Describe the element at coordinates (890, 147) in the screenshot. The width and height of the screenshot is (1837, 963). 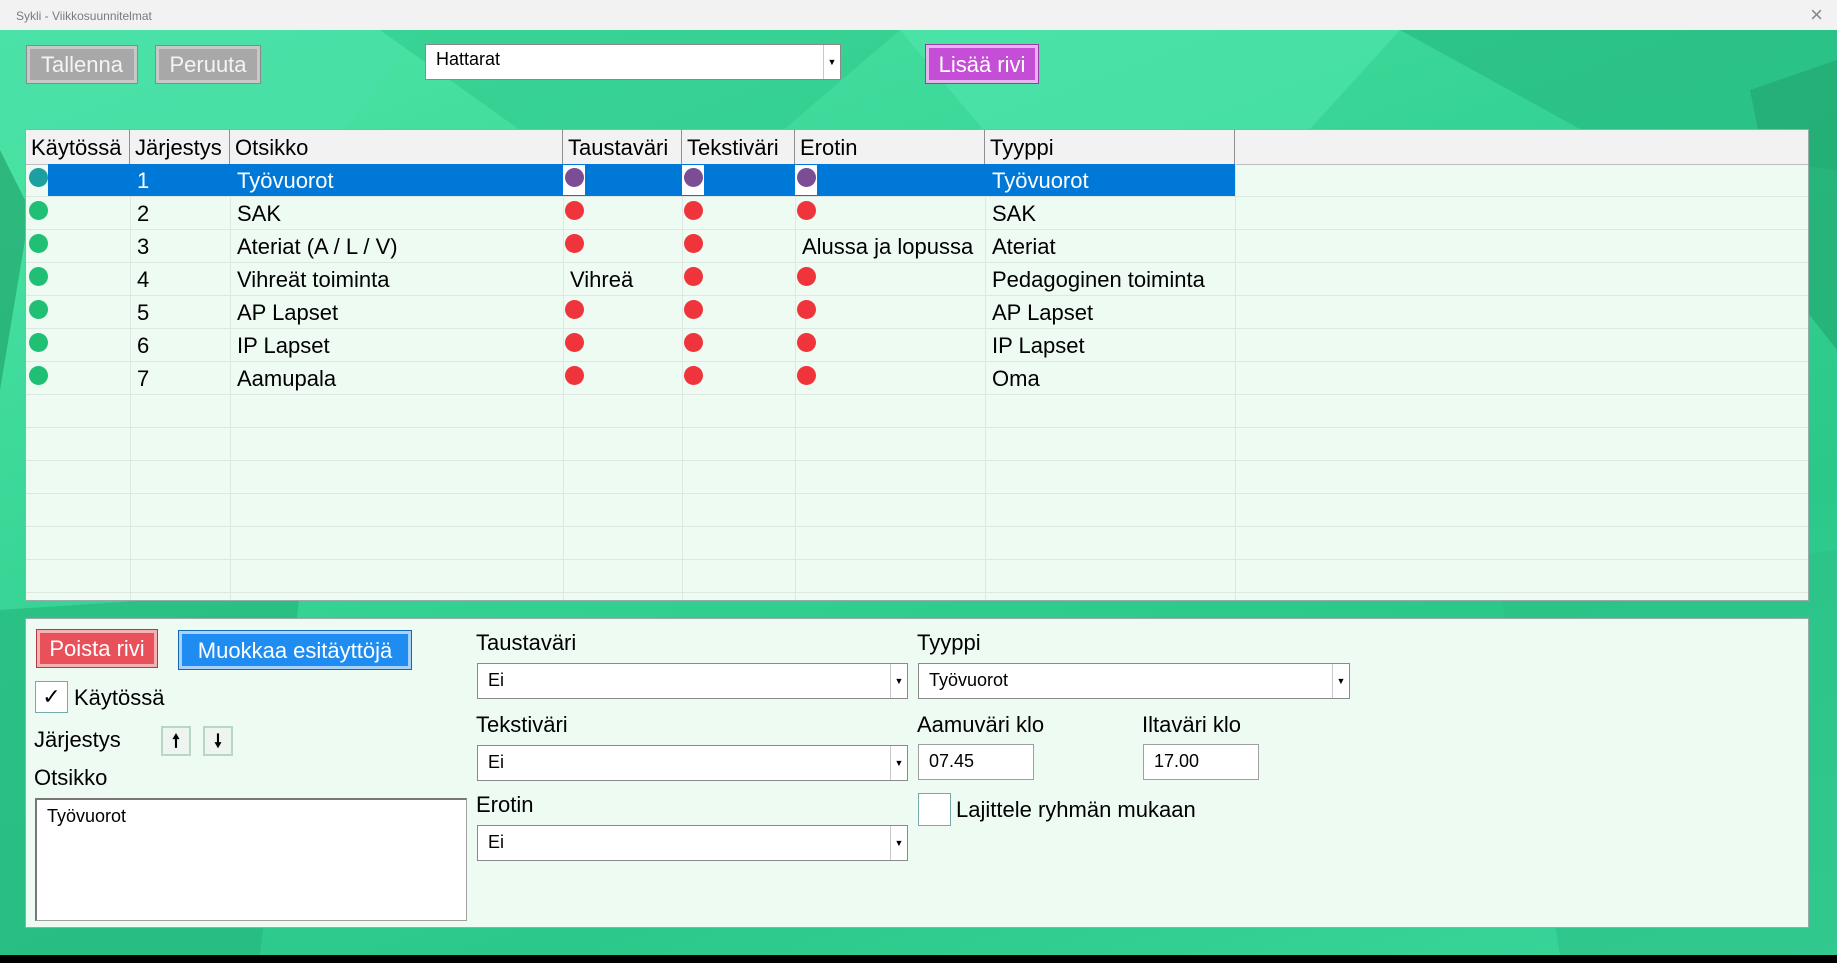
I see `column-header: Erotin` at that location.